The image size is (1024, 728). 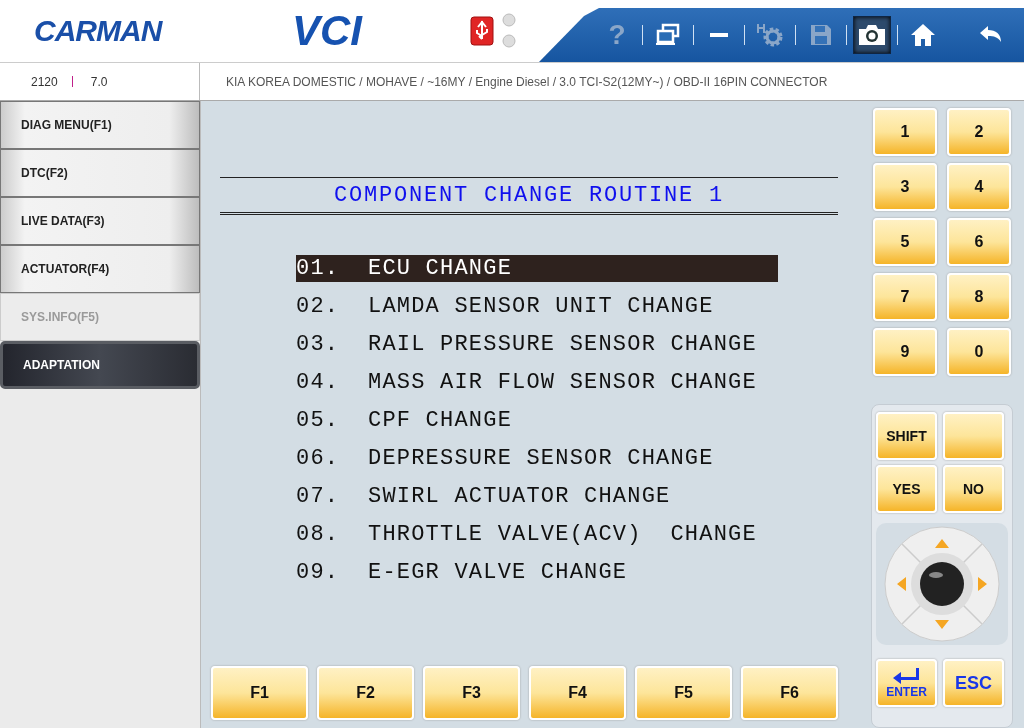 I want to click on sidebar-item: LIVE DATA(F3), so click(x=100, y=221).